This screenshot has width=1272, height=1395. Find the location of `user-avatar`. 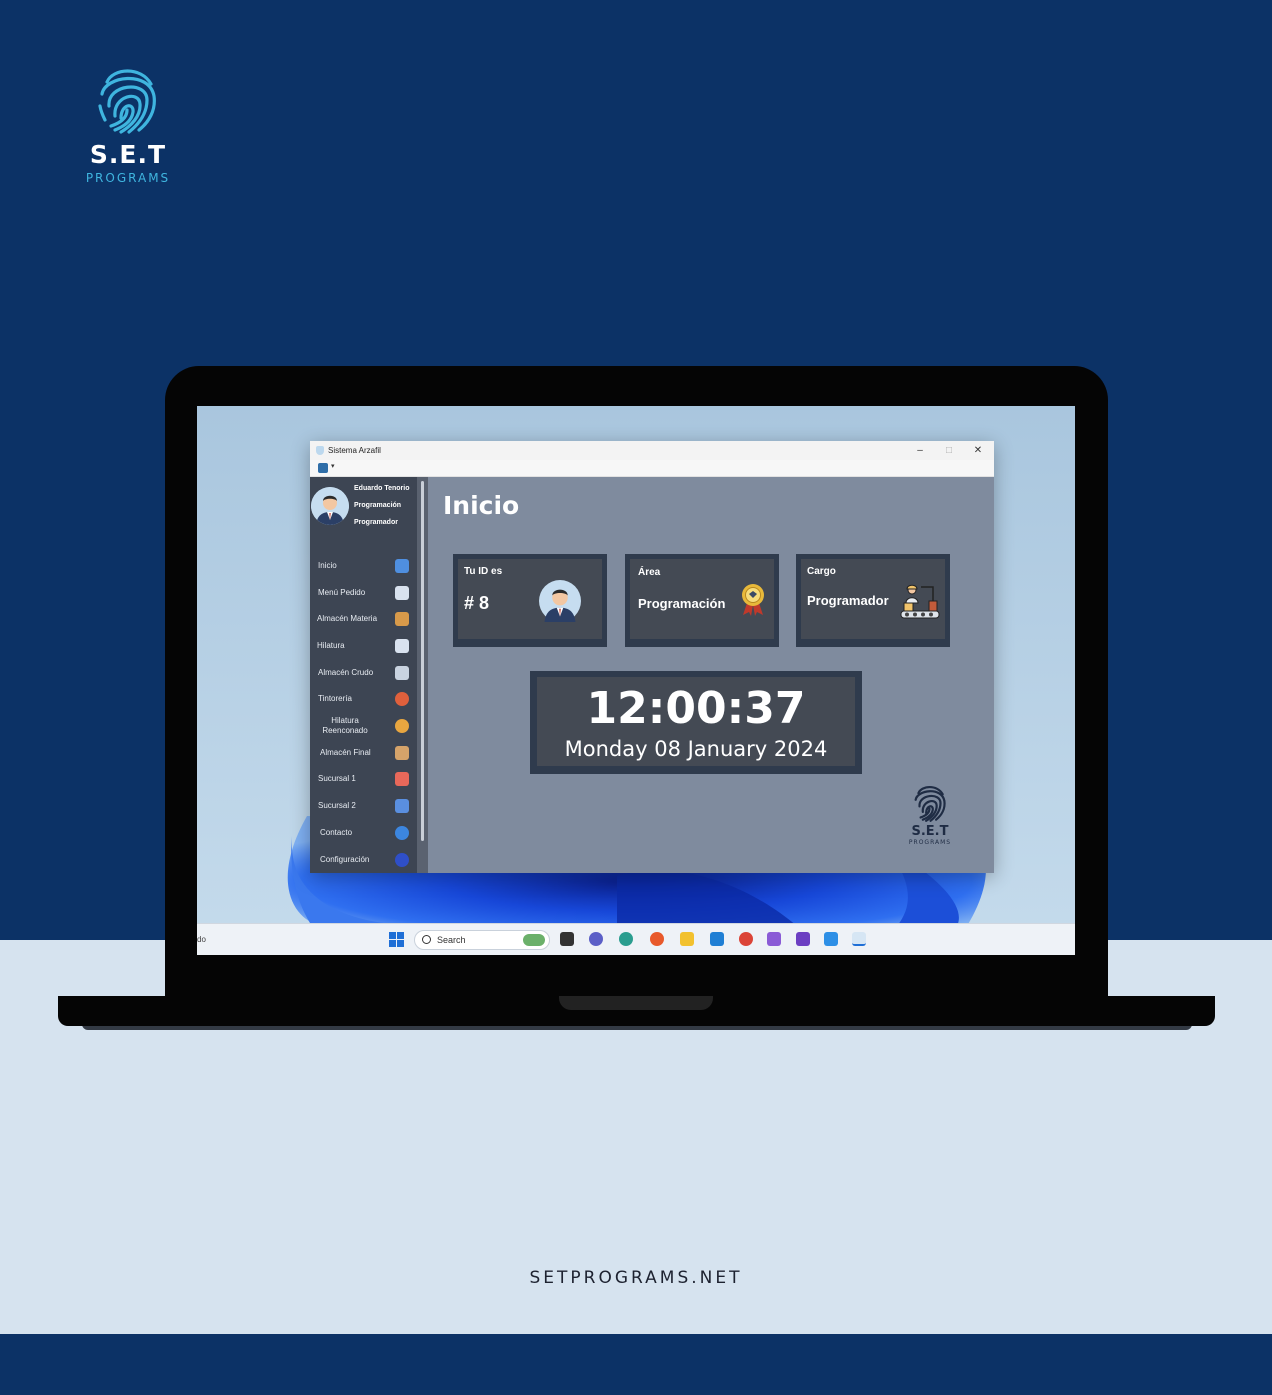

user-avatar is located at coordinates (330, 506).